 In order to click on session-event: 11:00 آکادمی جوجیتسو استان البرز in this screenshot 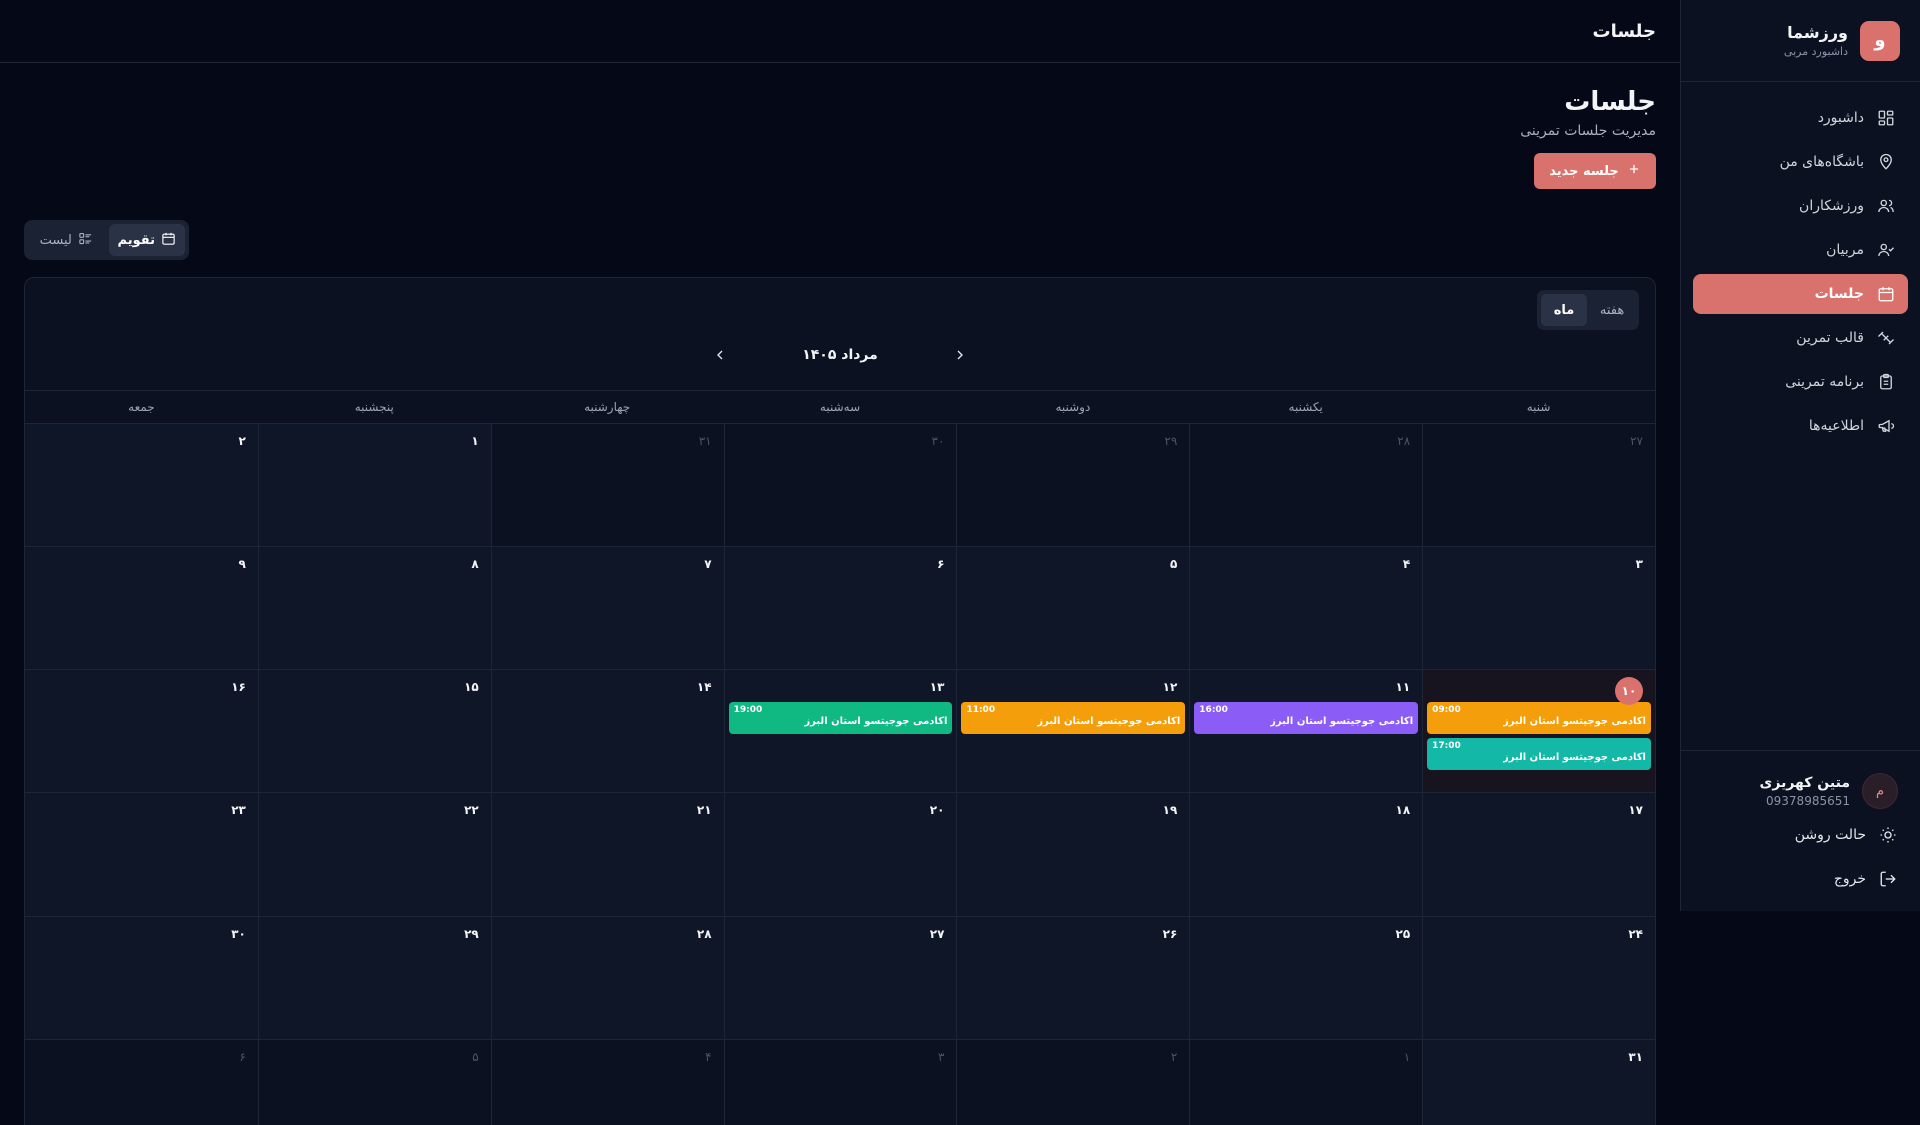, I will do `click(1073, 718)`.